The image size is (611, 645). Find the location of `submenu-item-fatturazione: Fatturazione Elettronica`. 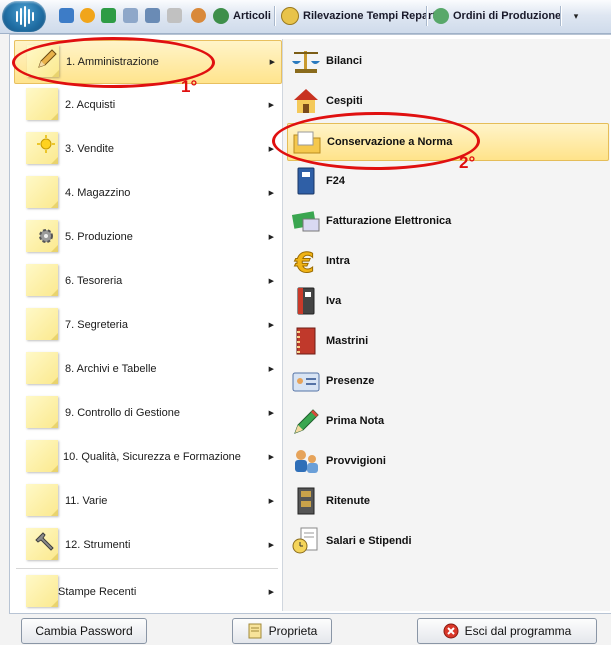

submenu-item-fatturazione: Fatturazione Elettronica is located at coordinates (447, 221).